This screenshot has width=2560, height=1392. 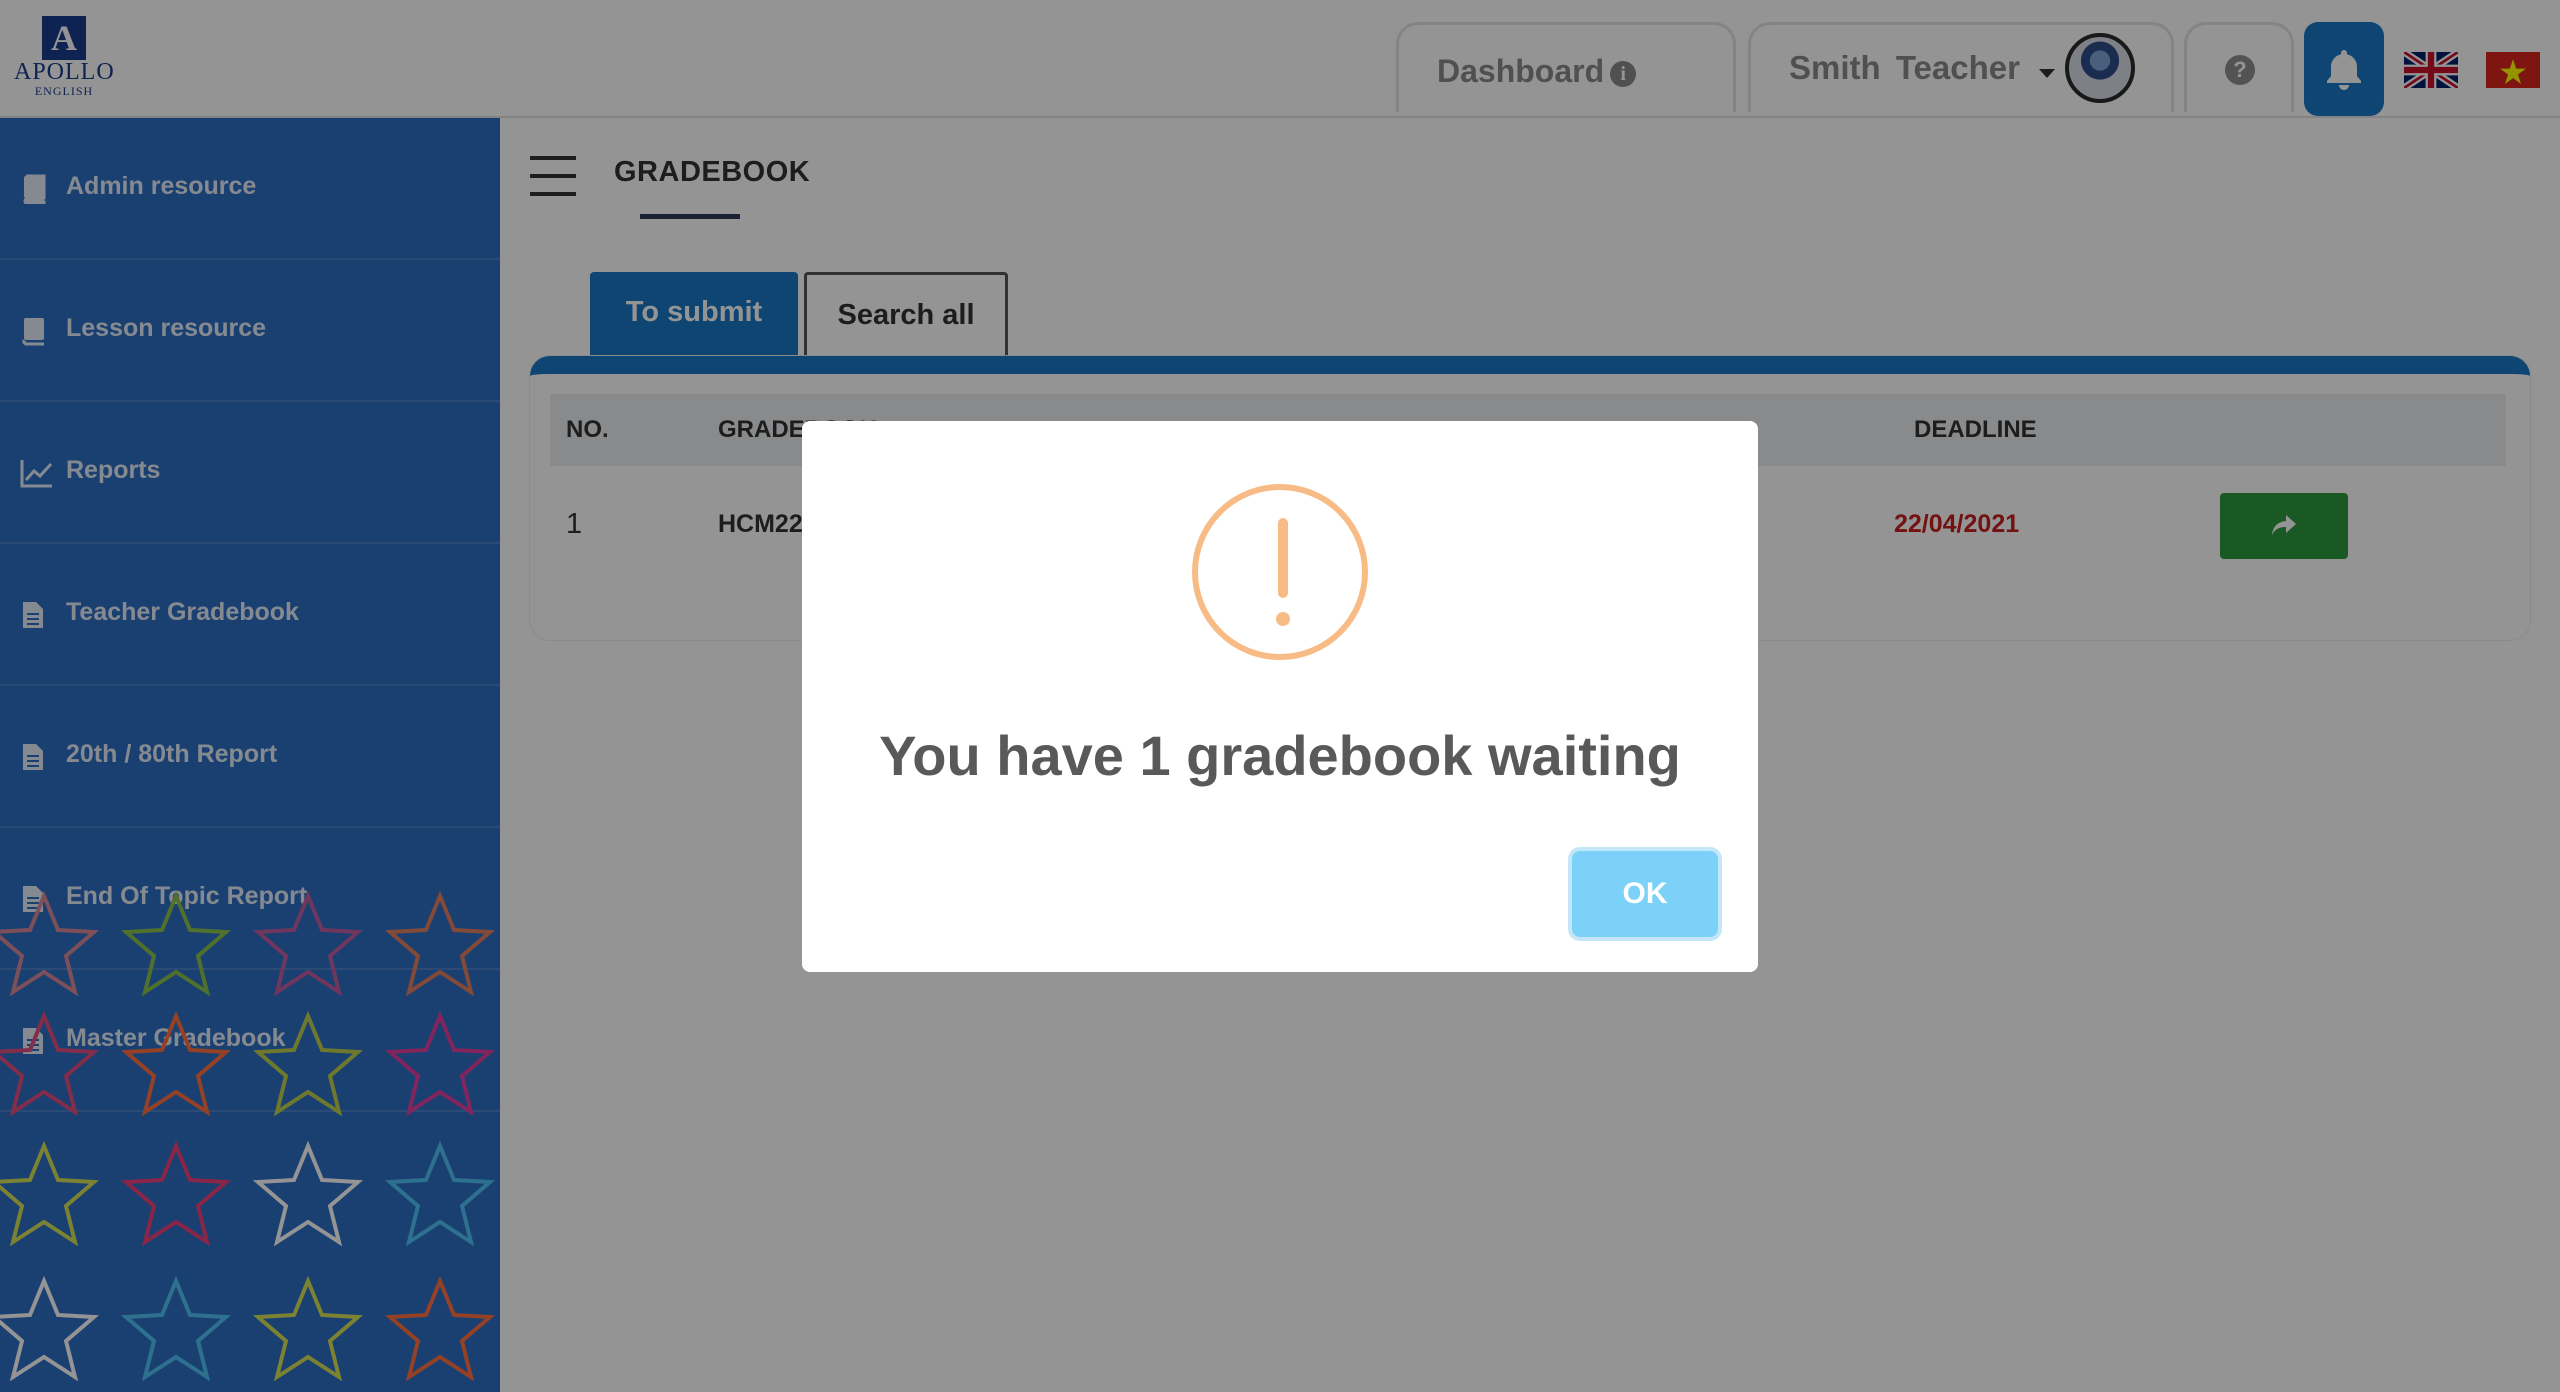 I want to click on alert-dialog: You have 1 gradebook waiting OK, so click(x=1280, y=696).